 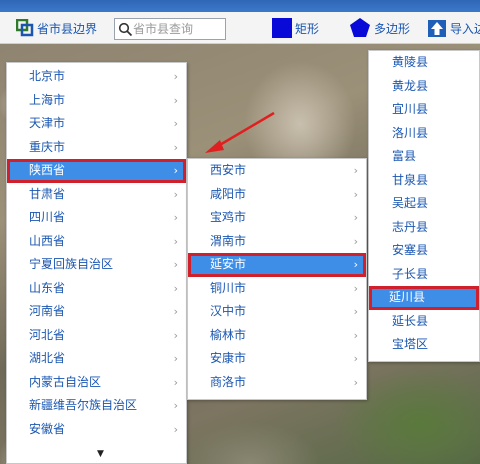 I want to click on county-item-label: 志丹县, so click(x=410, y=226).